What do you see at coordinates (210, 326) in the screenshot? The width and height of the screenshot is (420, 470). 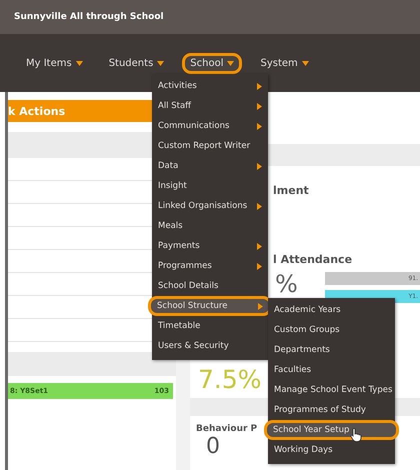 I see `menu-item: Timetable` at bounding box center [210, 326].